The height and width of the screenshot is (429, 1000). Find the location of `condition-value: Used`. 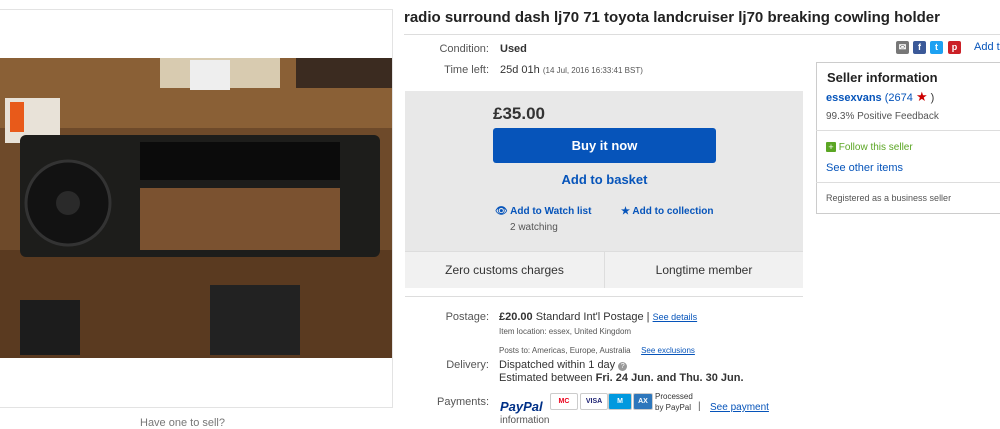

condition-value: Used is located at coordinates (513, 49).